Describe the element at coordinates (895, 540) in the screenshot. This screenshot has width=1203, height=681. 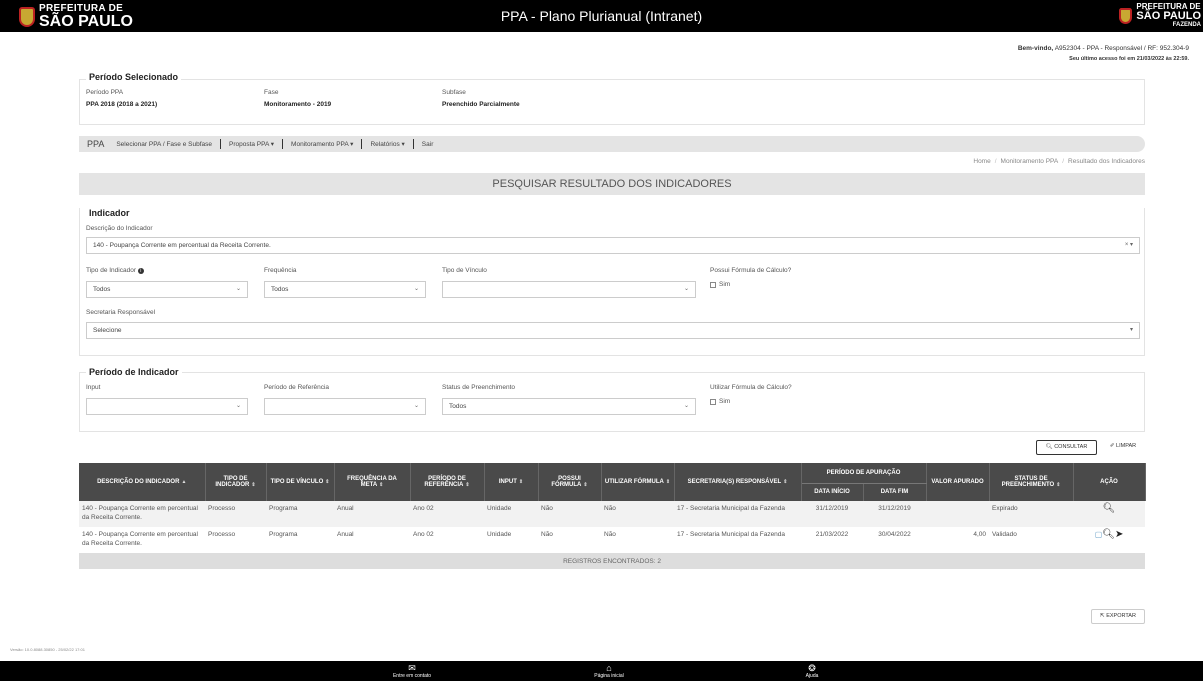
I see `cell-data-fim: 30/04/2022` at that location.